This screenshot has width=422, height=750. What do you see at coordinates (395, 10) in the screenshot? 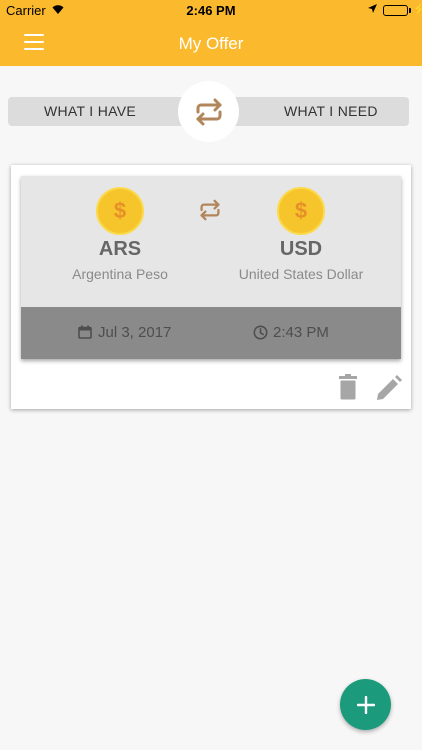
I see `battery-icon` at bounding box center [395, 10].